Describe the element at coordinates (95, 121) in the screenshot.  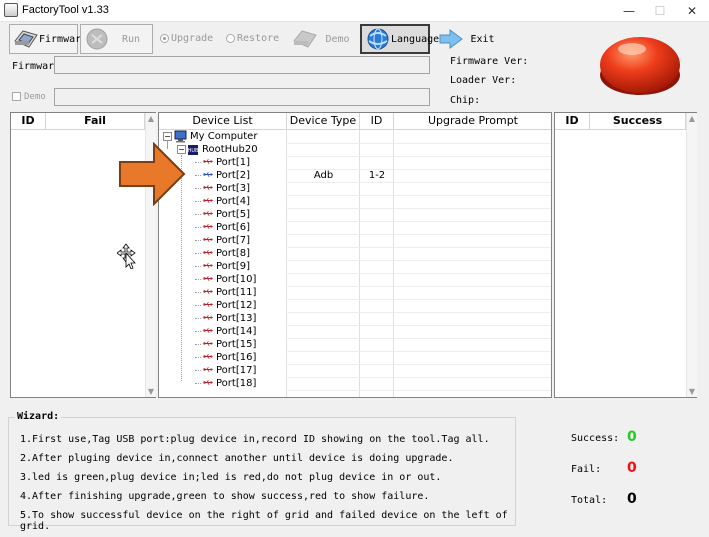
I see `fail-grid-fail-header: Fail` at that location.